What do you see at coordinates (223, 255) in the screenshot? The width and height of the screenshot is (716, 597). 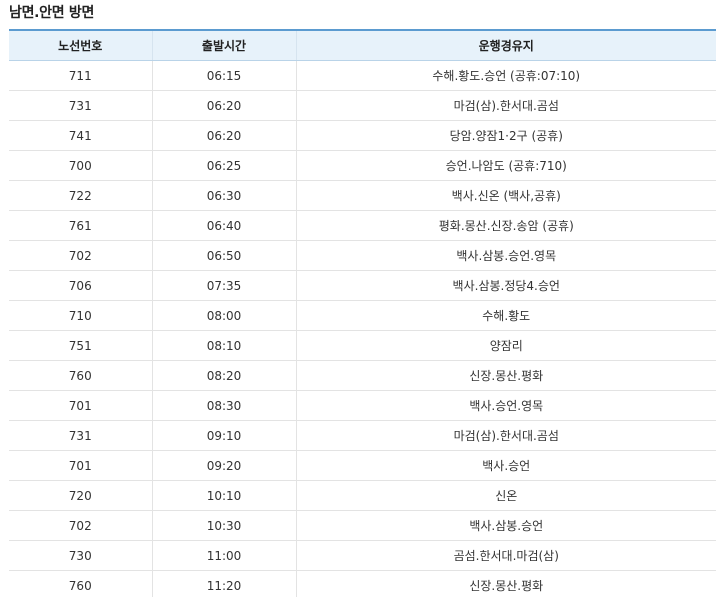 I see `departure-time-cell: 06:50` at bounding box center [223, 255].